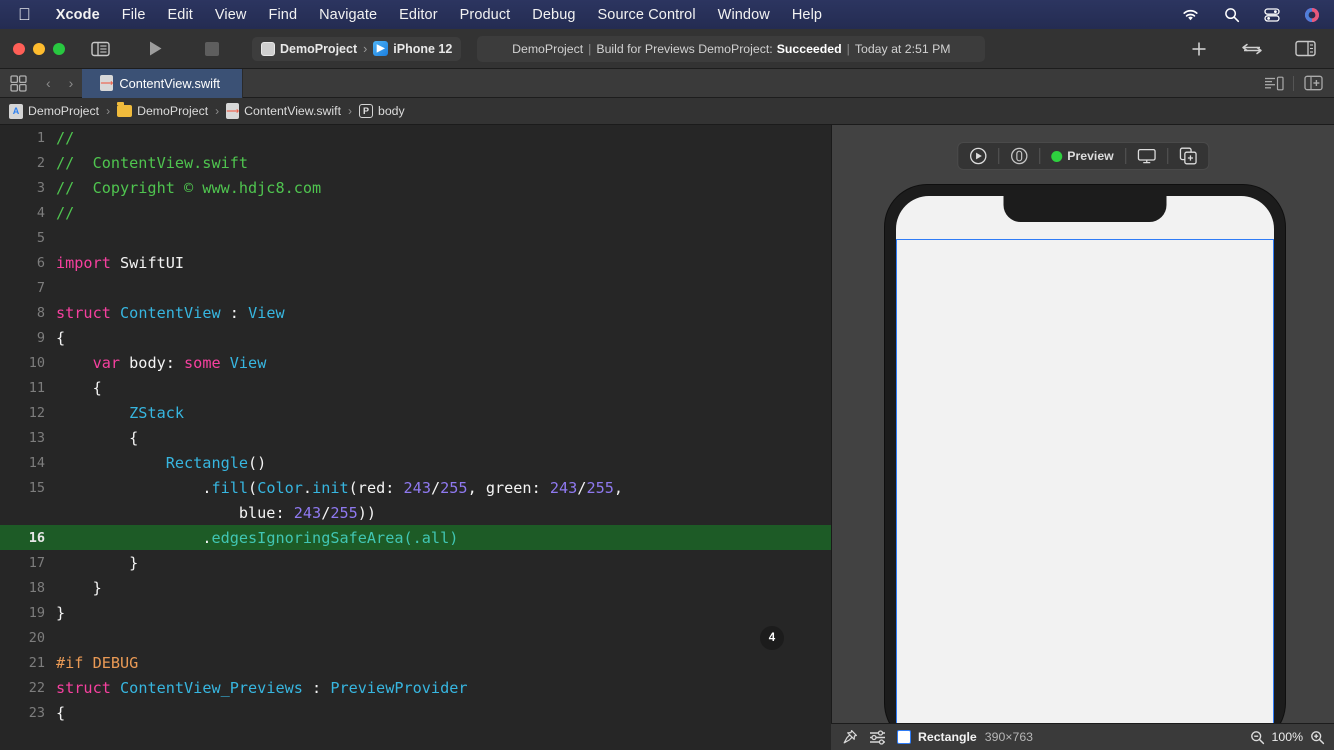 The width and height of the screenshot is (1334, 750). Describe the element at coordinates (381, 48) in the screenshot. I see `destination-device-icon: ▶` at that location.